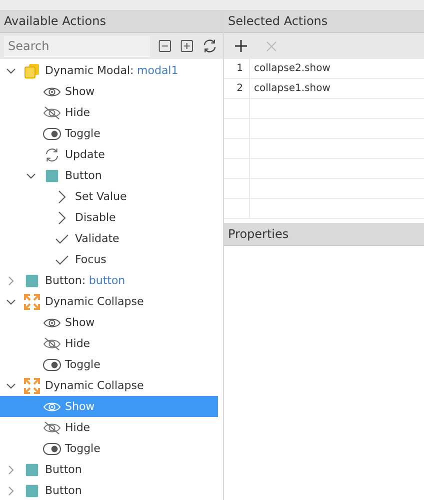  What do you see at coordinates (165, 46) in the screenshot?
I see `collapse-all-icon` at bounding box center [165, 46].